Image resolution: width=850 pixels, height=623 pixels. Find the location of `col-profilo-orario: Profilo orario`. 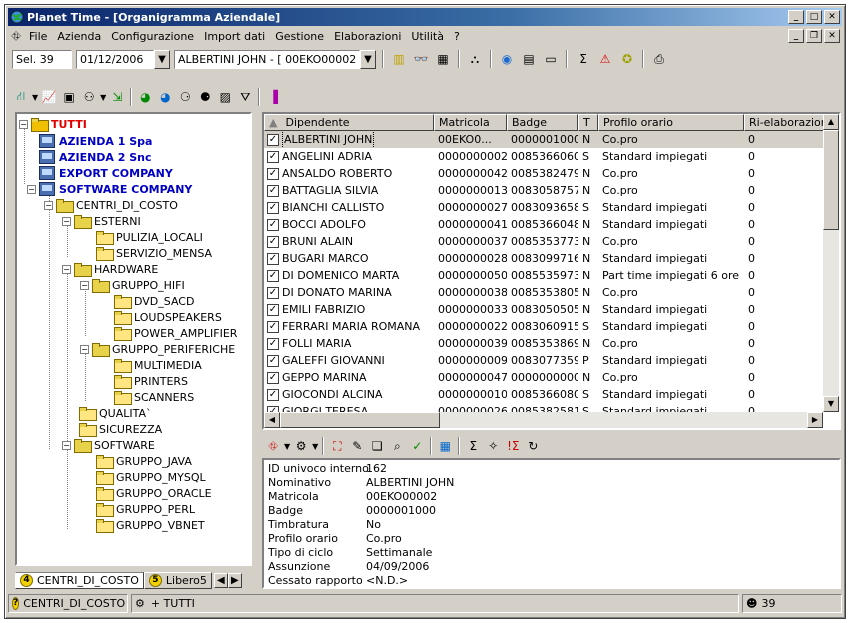

col-profilo-orario: Profilo orario is located at coordinates (671, 122).